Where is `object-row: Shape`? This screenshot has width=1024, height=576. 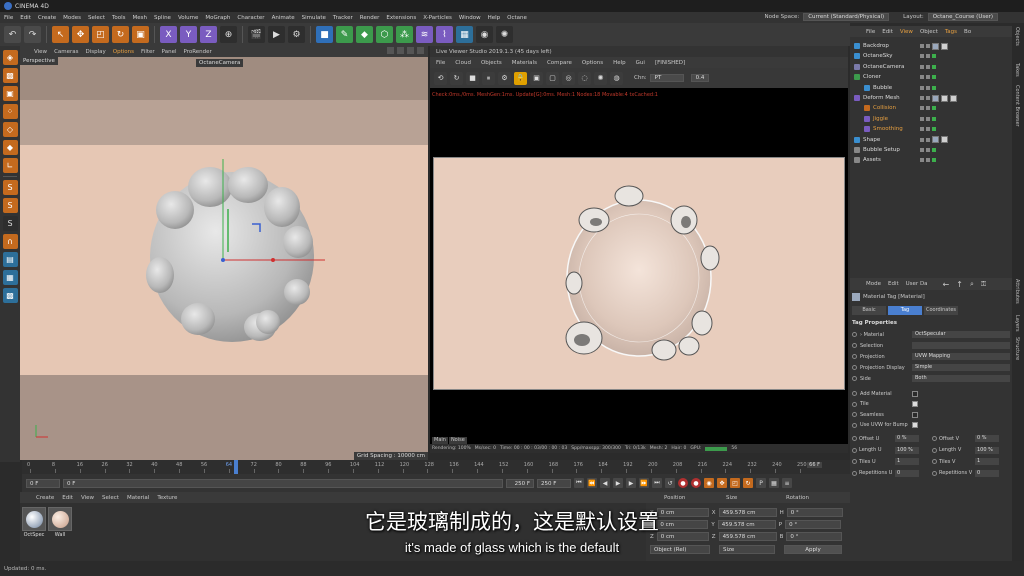 object-row: Shape is located at coordinates (931, 140).